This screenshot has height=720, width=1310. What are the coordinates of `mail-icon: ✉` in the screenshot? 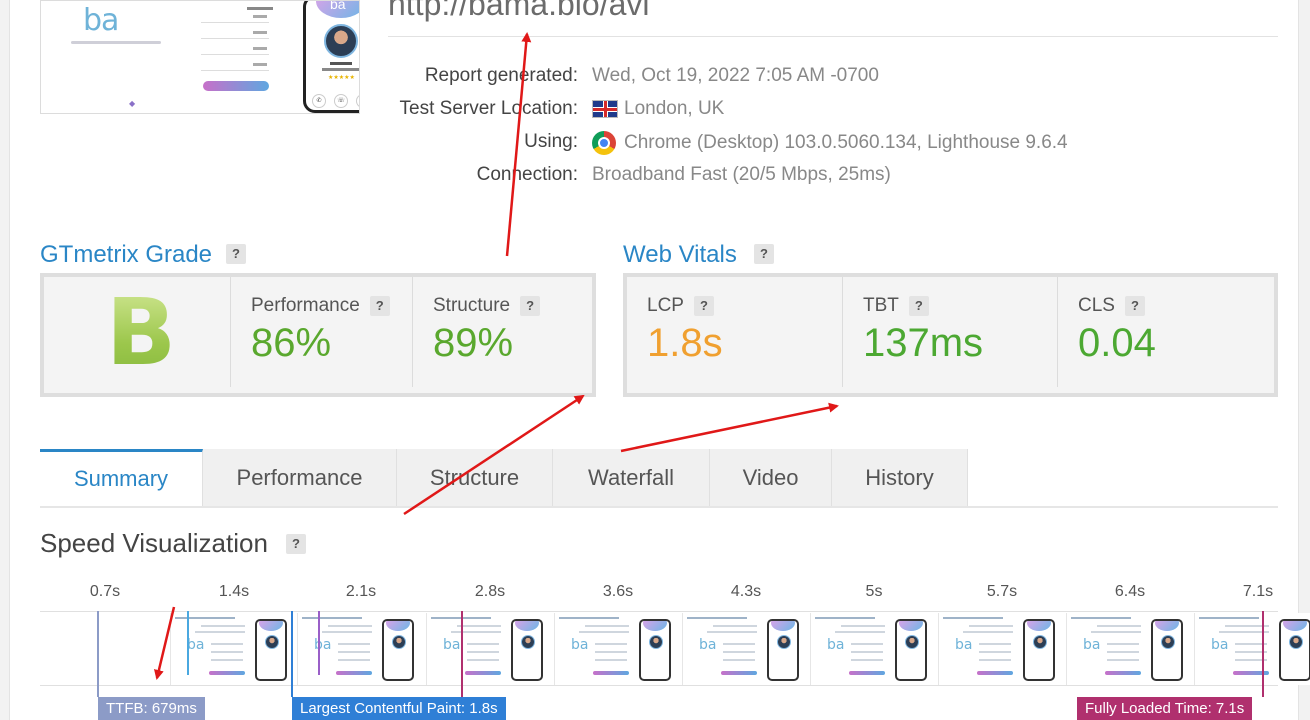 It's located at (357, 101).